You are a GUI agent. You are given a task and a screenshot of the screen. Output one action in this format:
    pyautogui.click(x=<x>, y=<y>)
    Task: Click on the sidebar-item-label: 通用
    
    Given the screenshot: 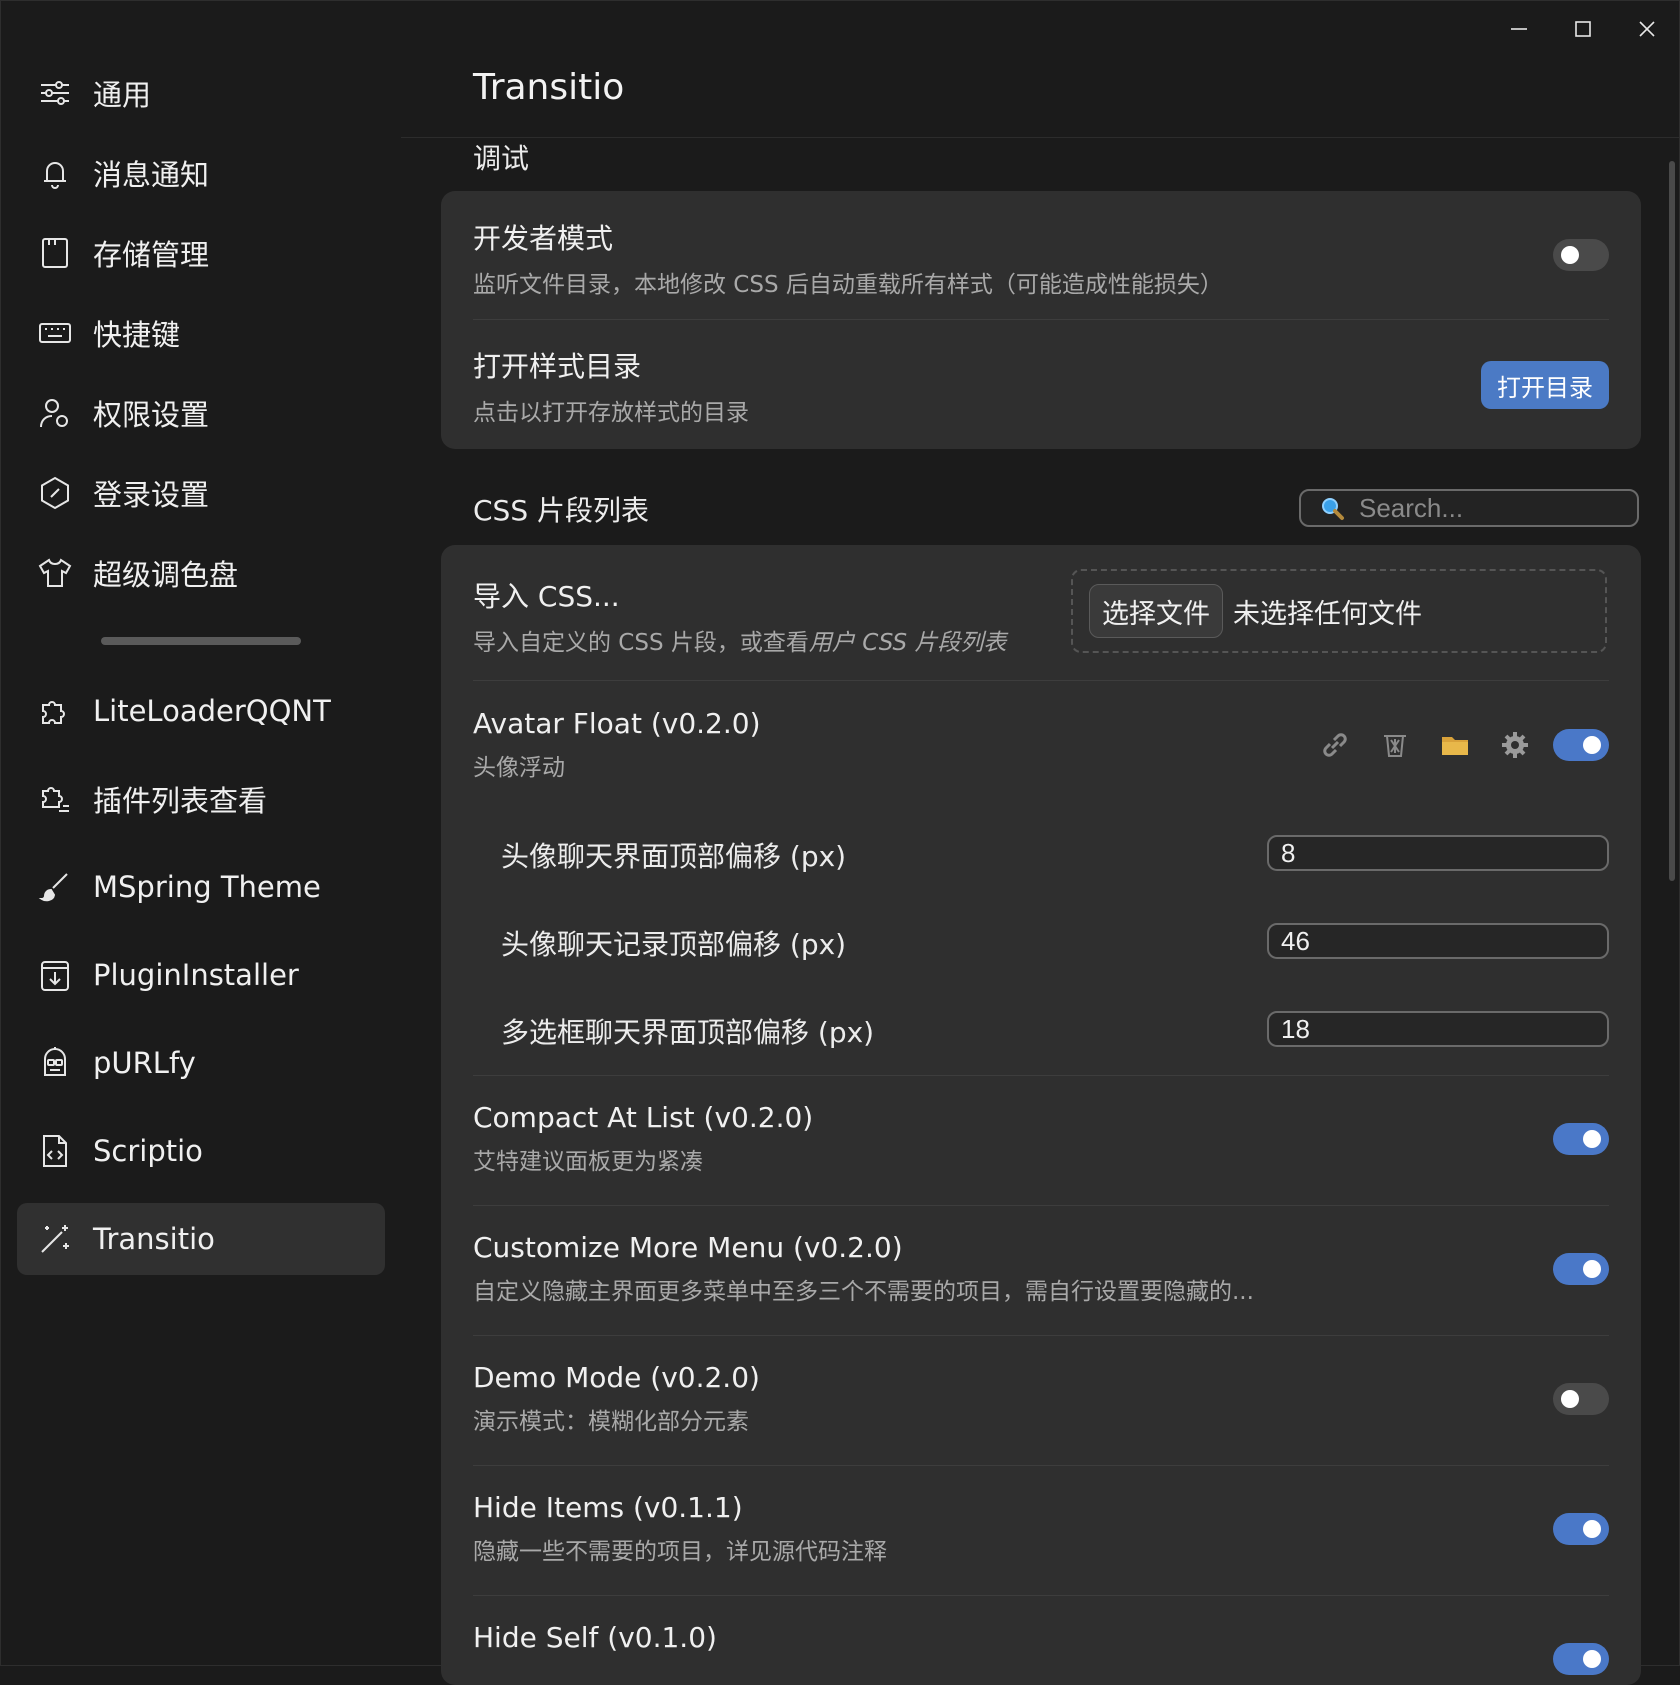 What is the action you would take?
    pyautogui.click(x=122, y=95)
    